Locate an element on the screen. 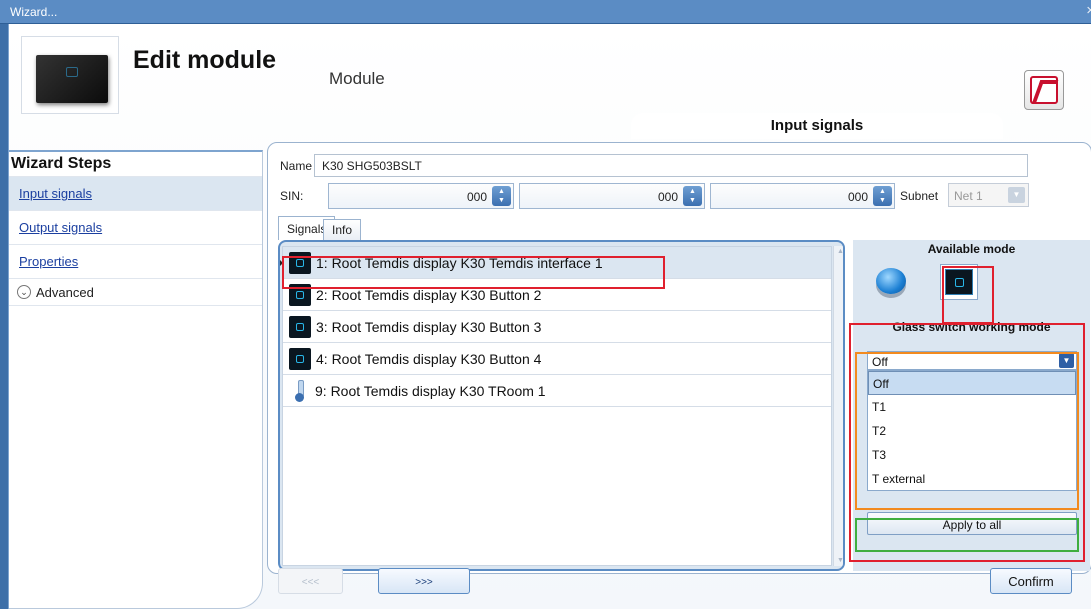 This screenshot has height=609, width=1091. chevron-down-icon: ⌄ is located at coordinates (24, 292).